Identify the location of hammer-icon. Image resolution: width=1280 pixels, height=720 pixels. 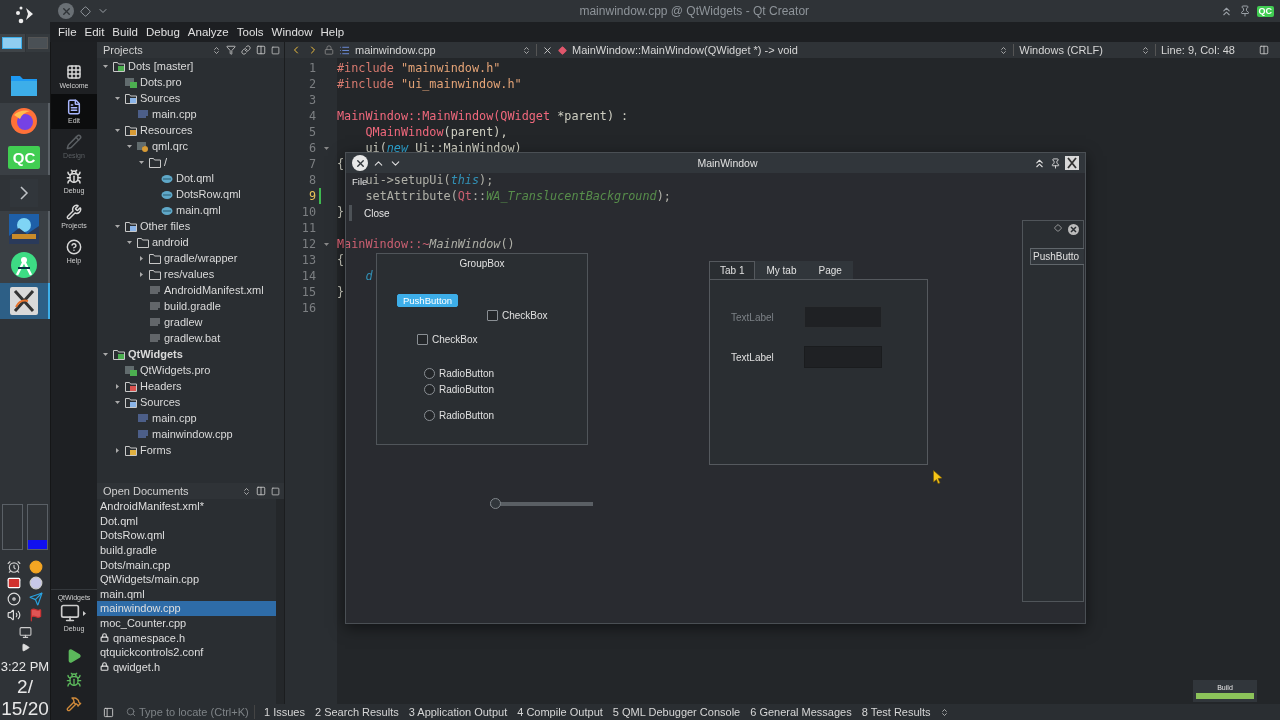
(74, 704).